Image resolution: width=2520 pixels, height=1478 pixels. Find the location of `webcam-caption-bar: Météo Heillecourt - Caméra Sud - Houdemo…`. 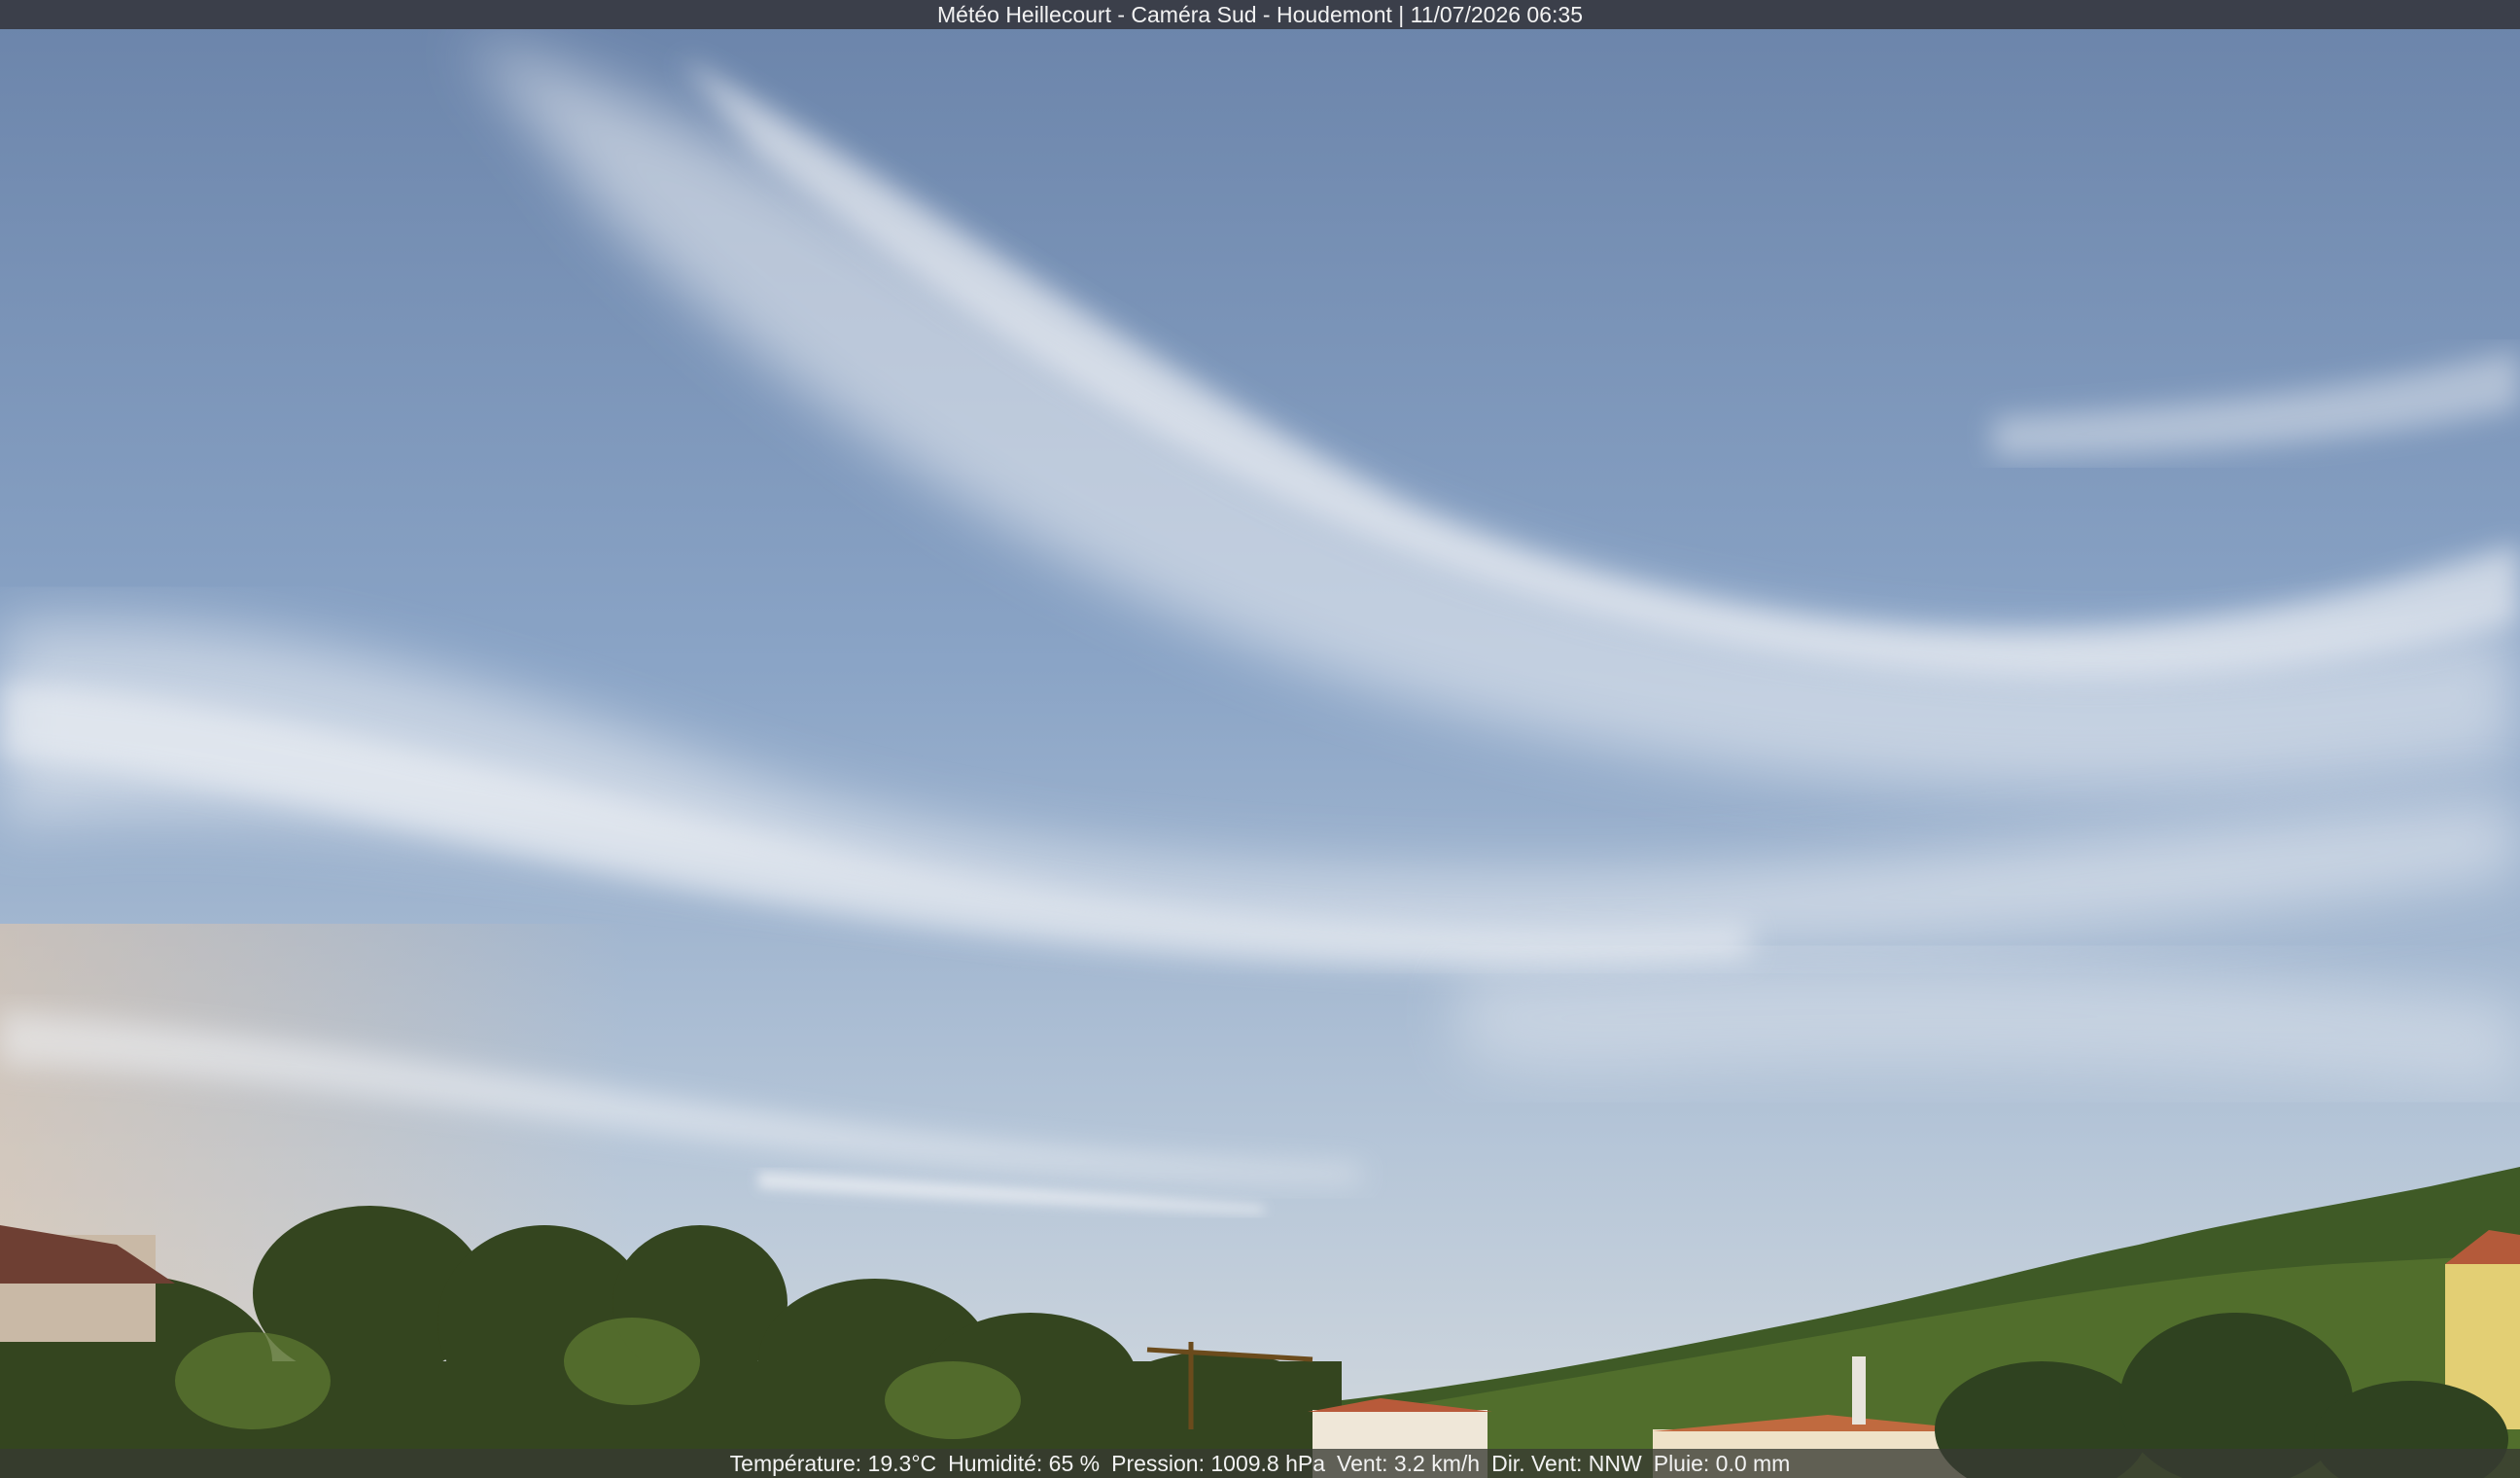

webcam-caption-bar: Météo Heillecourt - Caméra Sud - Houdemo… is located at coordinates (1260, 14).